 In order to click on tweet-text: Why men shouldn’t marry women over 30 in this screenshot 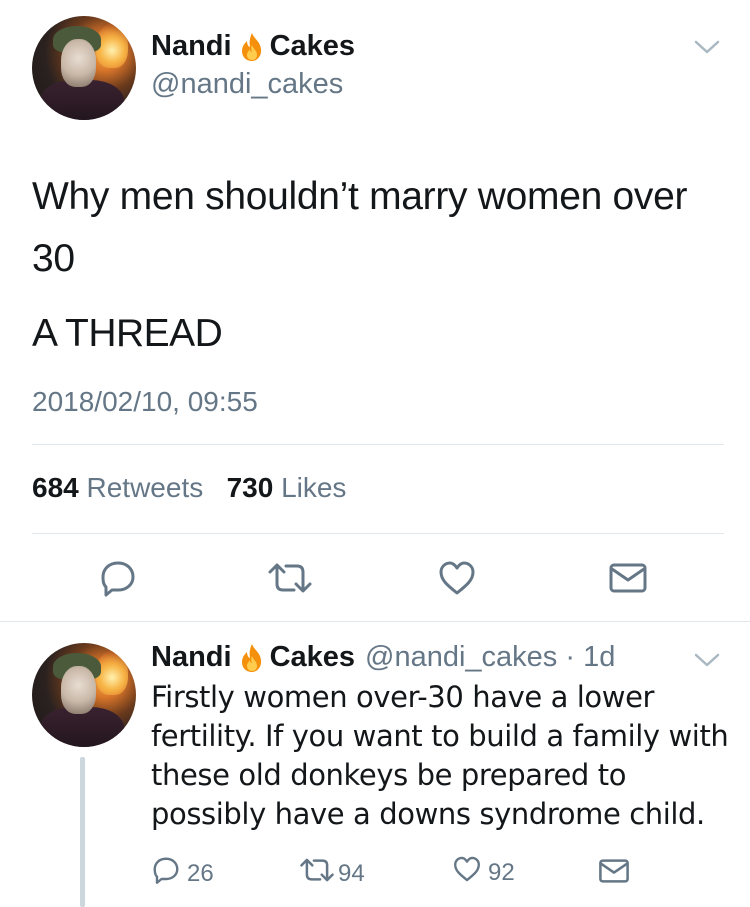, I will do `click(360, 227)`.